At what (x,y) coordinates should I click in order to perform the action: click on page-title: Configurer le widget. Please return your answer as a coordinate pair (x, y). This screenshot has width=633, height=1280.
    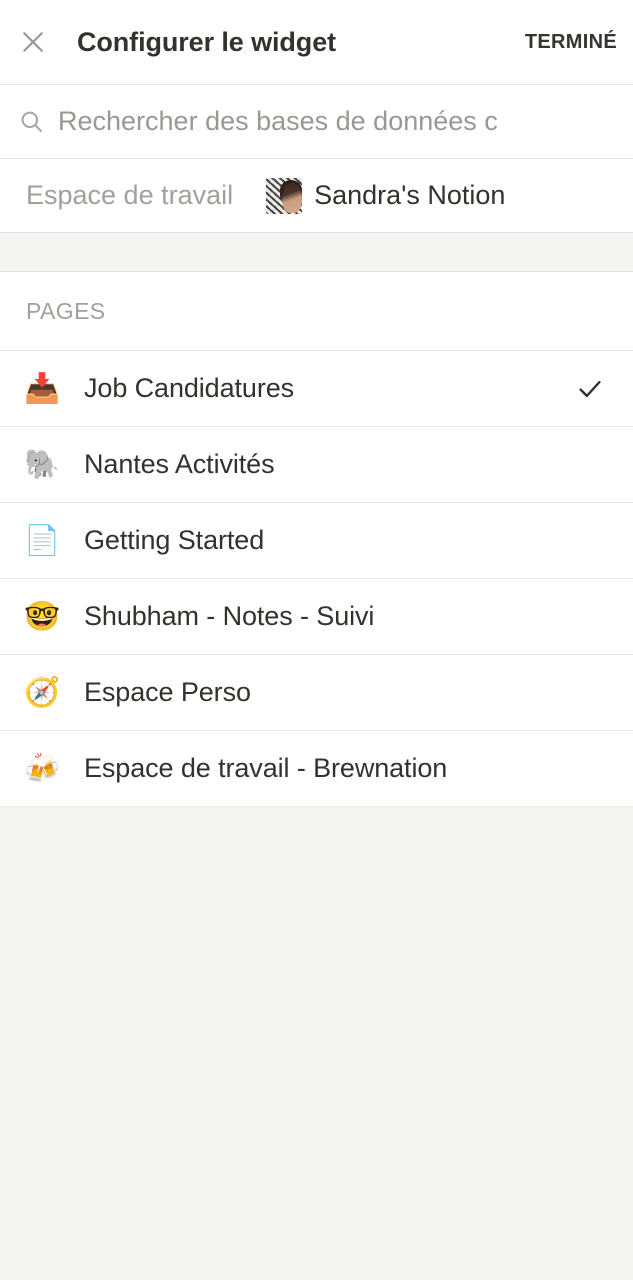
    Looking at the image, I should click on (207, 41).